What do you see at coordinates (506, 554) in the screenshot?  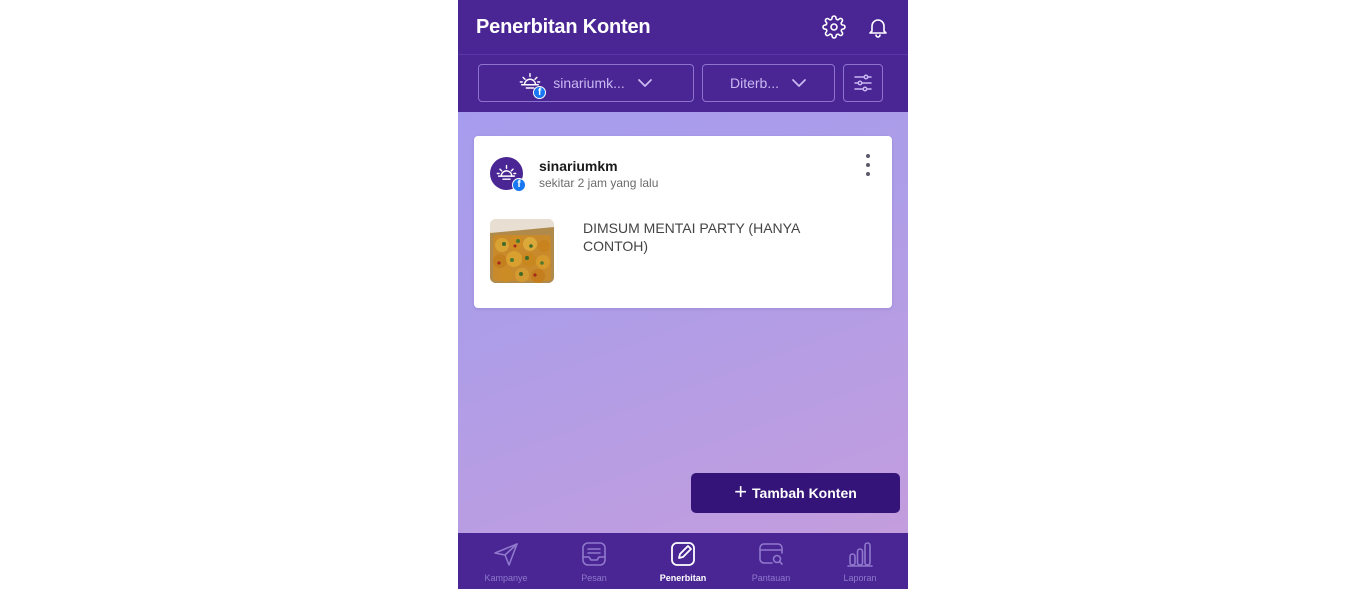 I see `paper-plane-icon` at bounding box center [506, 554].